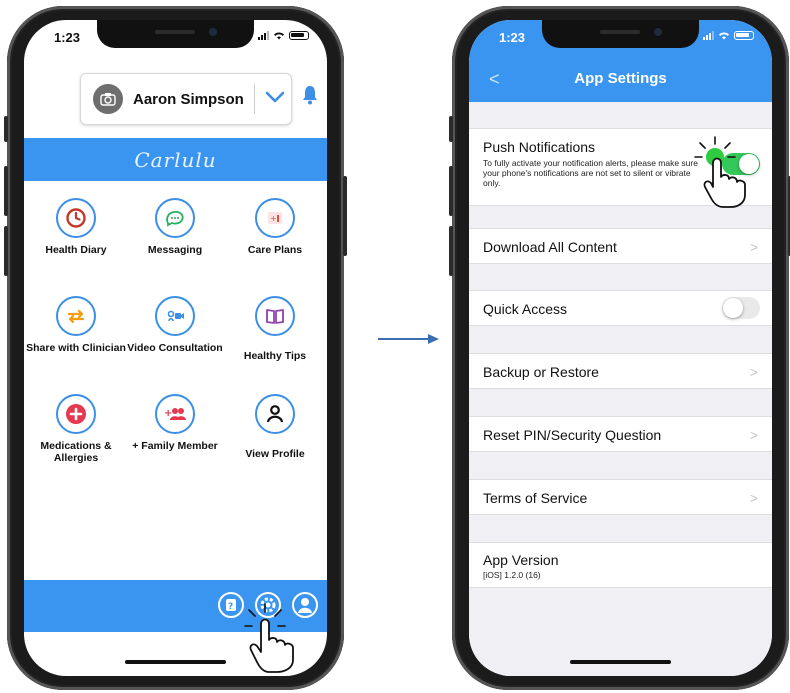 This screenshot has width=790, height=693. I want to click on row-backup-restore: Backup or Restore >, so click(620, 371).